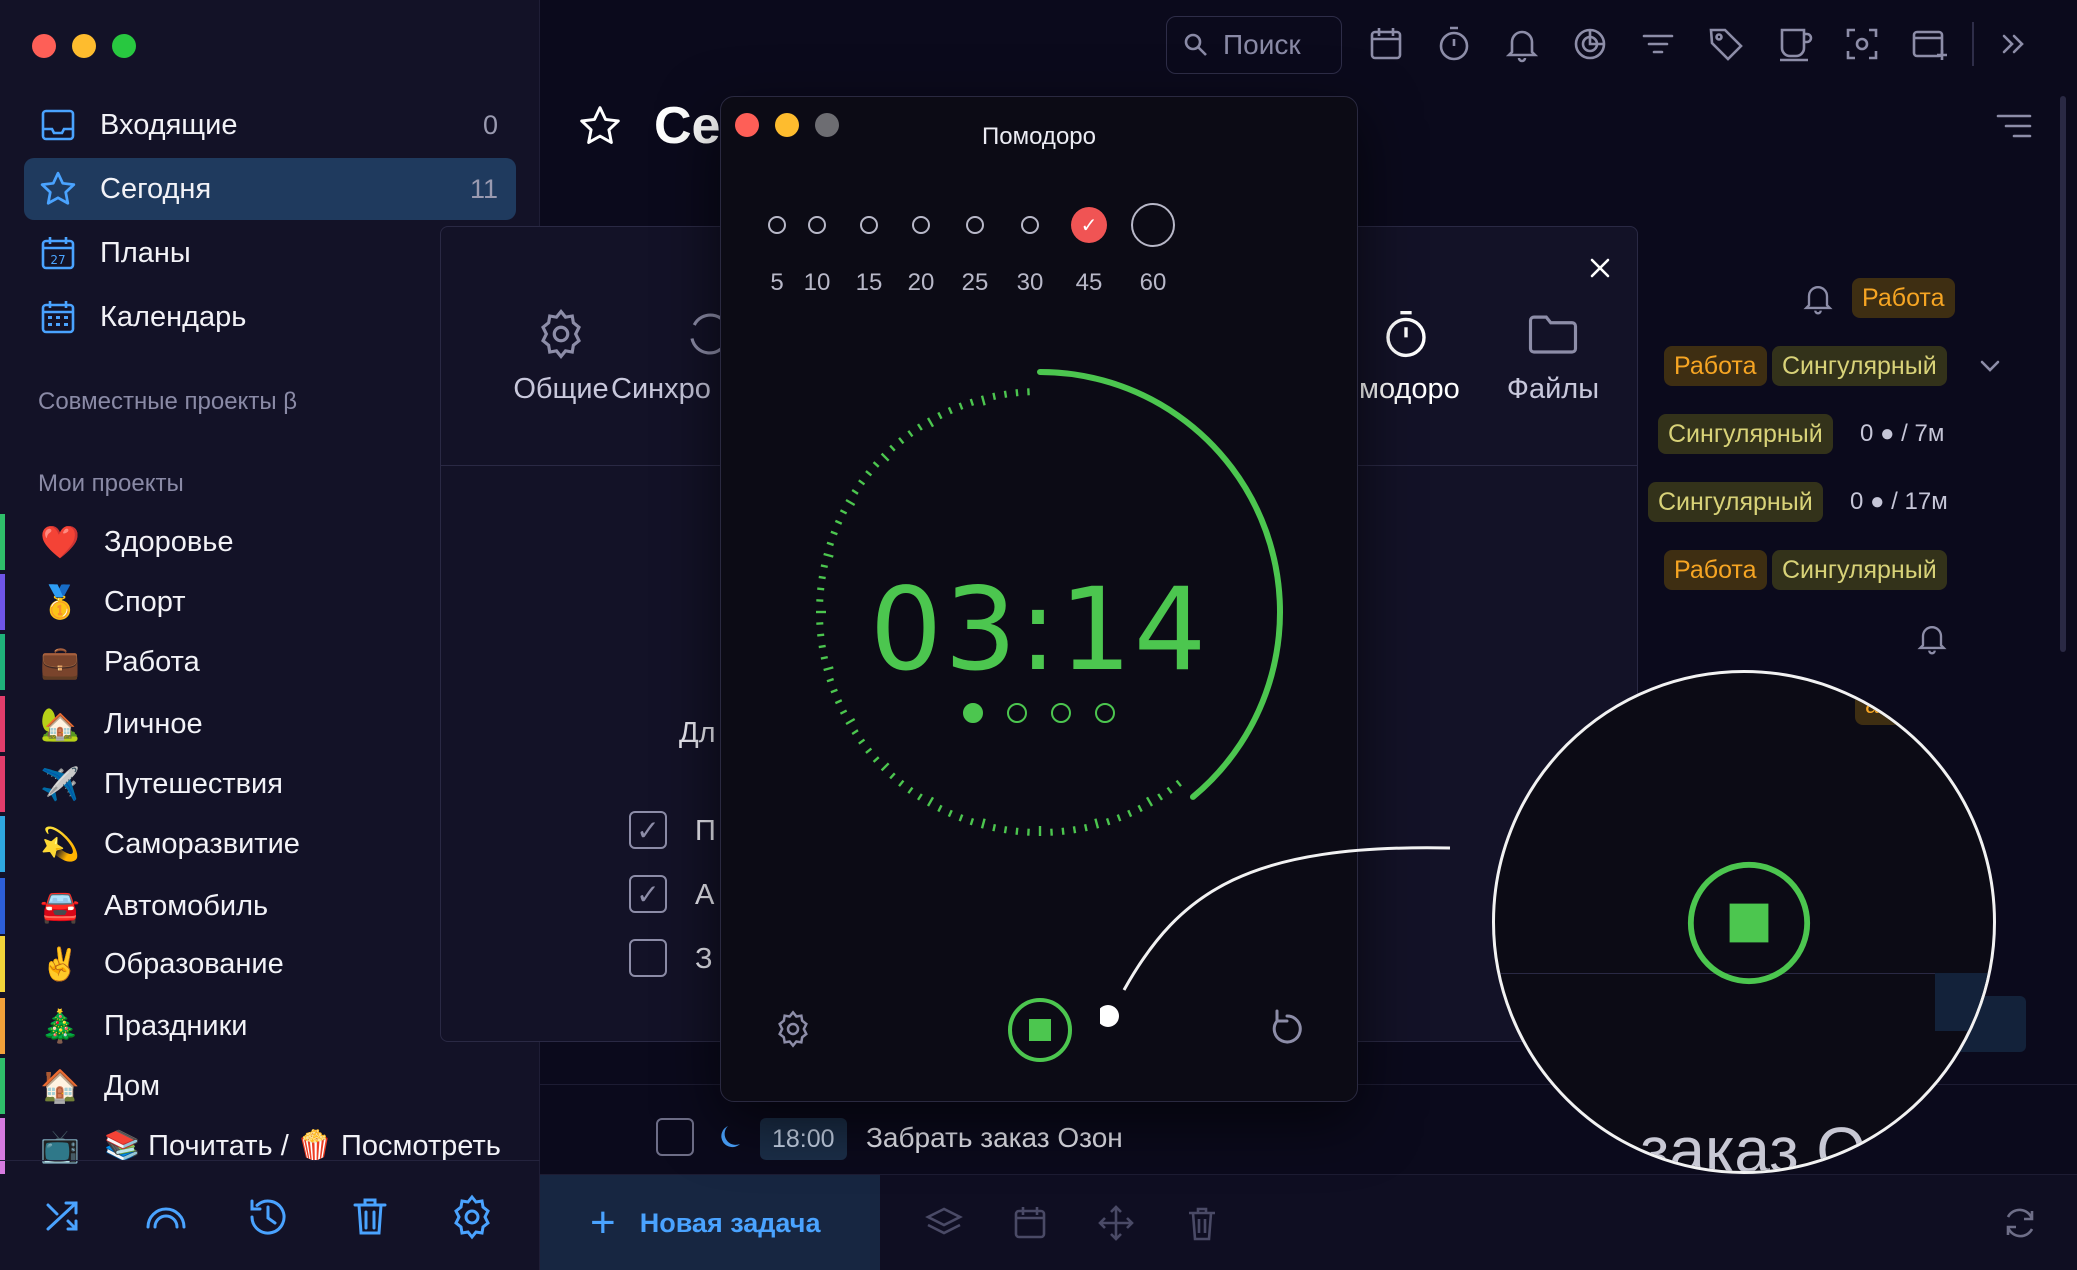  I want to click on close-window-button, so click(44, 46).